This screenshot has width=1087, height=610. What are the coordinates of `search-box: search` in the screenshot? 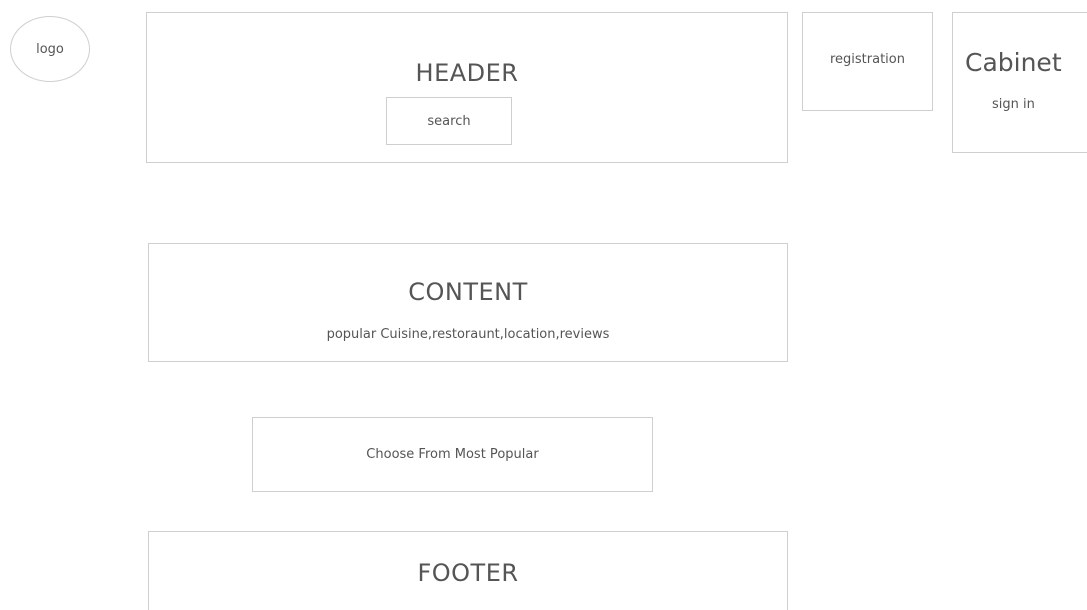 It's located at (449, 121).